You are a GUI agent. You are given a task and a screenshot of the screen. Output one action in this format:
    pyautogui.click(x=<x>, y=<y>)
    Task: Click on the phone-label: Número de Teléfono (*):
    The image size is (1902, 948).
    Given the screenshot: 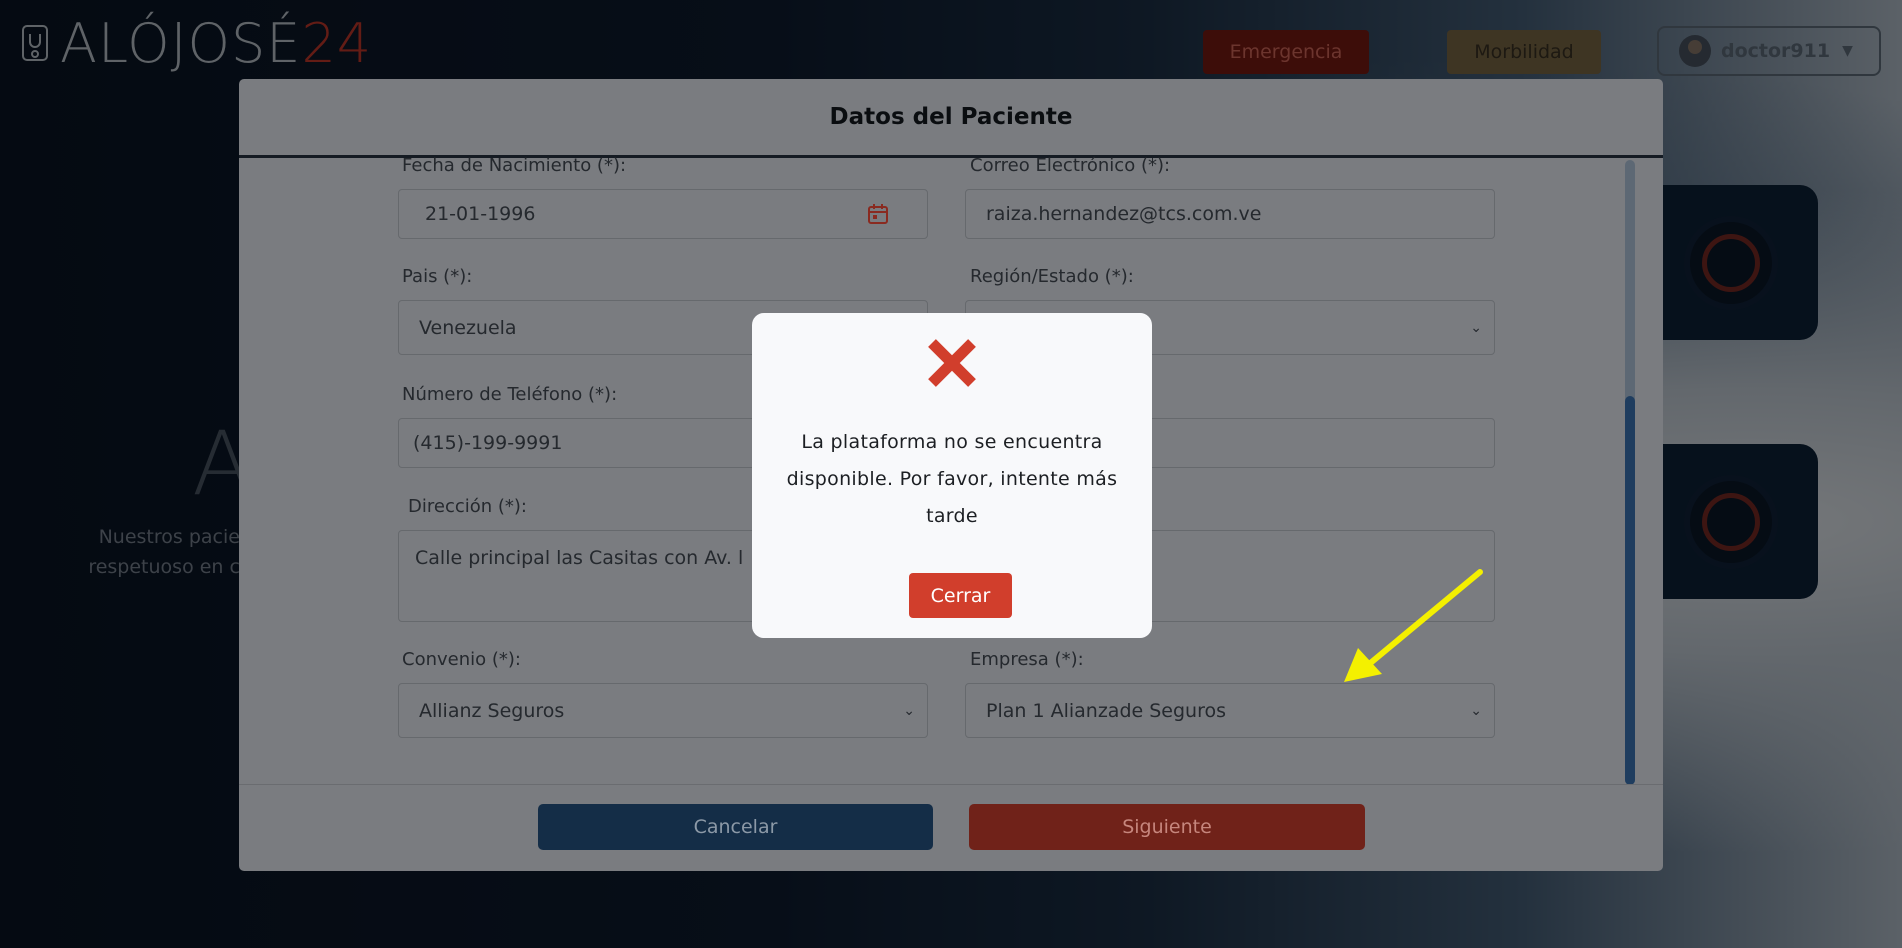 What is the action you would take?
    pyautogui.click(x=510, y=394)
    